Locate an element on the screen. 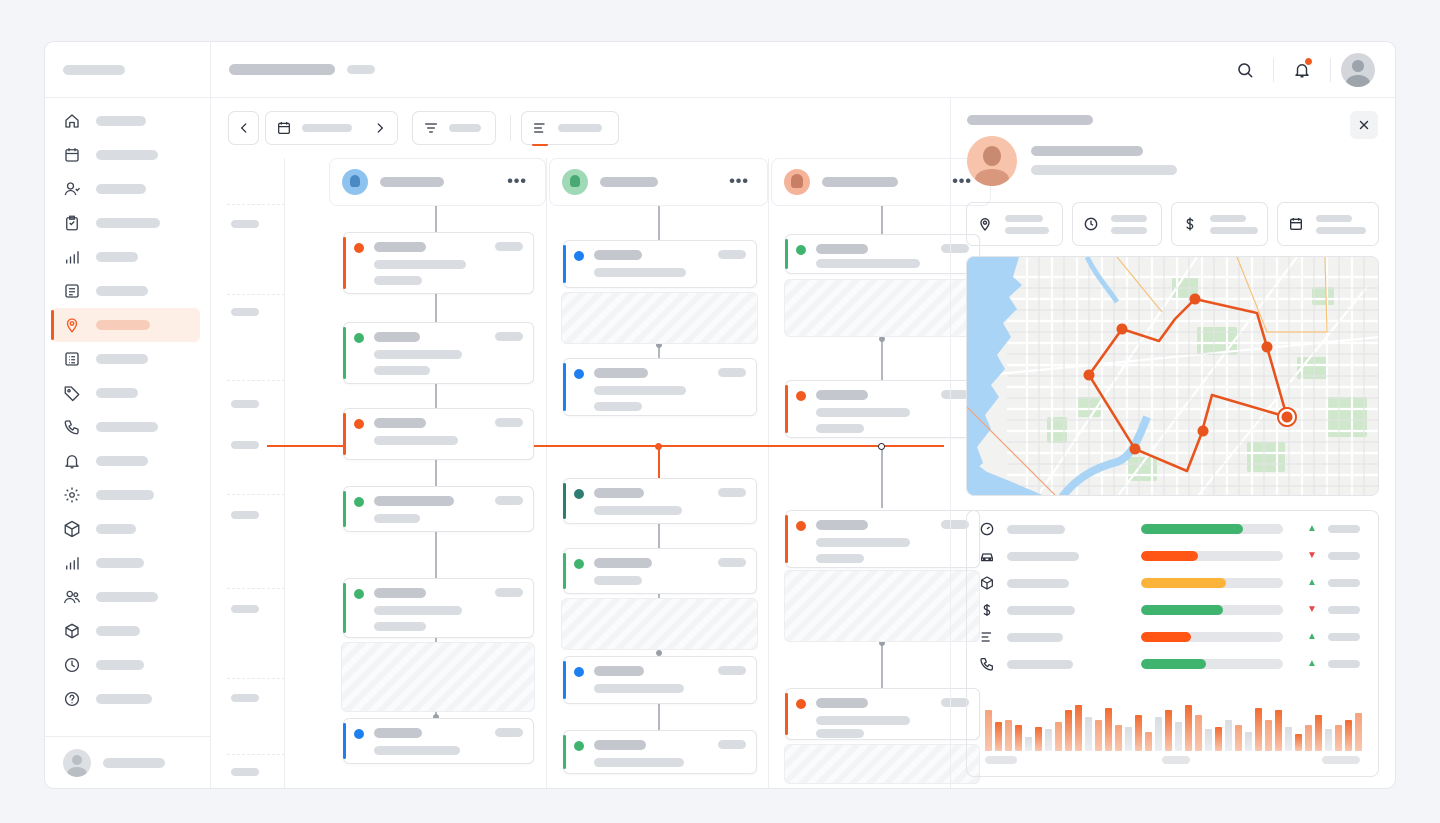 This screenshot has height=823, width=1440. clock-icon is located at coordinates (1091, 224).